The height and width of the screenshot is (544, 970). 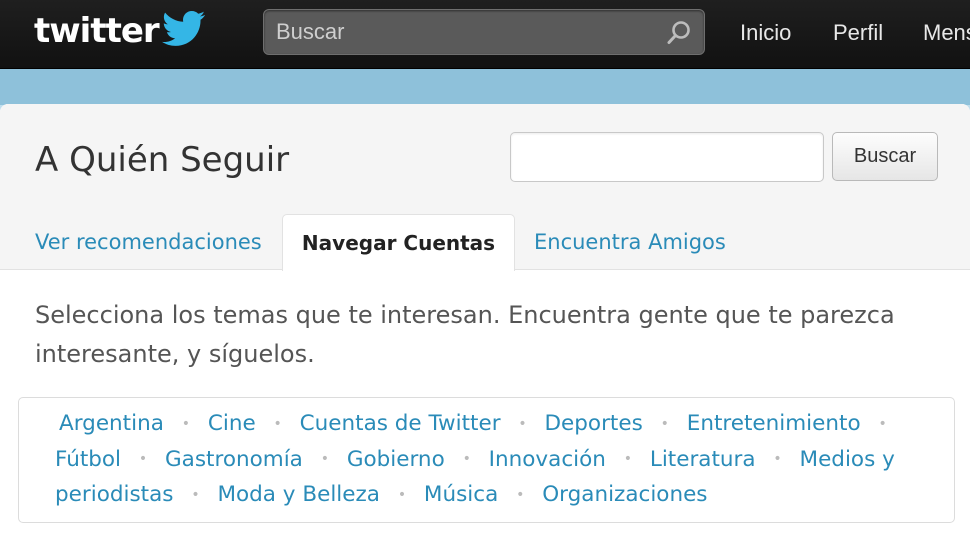 What do you see at coordinates (88, 459) in the screenshot?
I see `topic-link: Fútbol` at bounding box center [88, 459].